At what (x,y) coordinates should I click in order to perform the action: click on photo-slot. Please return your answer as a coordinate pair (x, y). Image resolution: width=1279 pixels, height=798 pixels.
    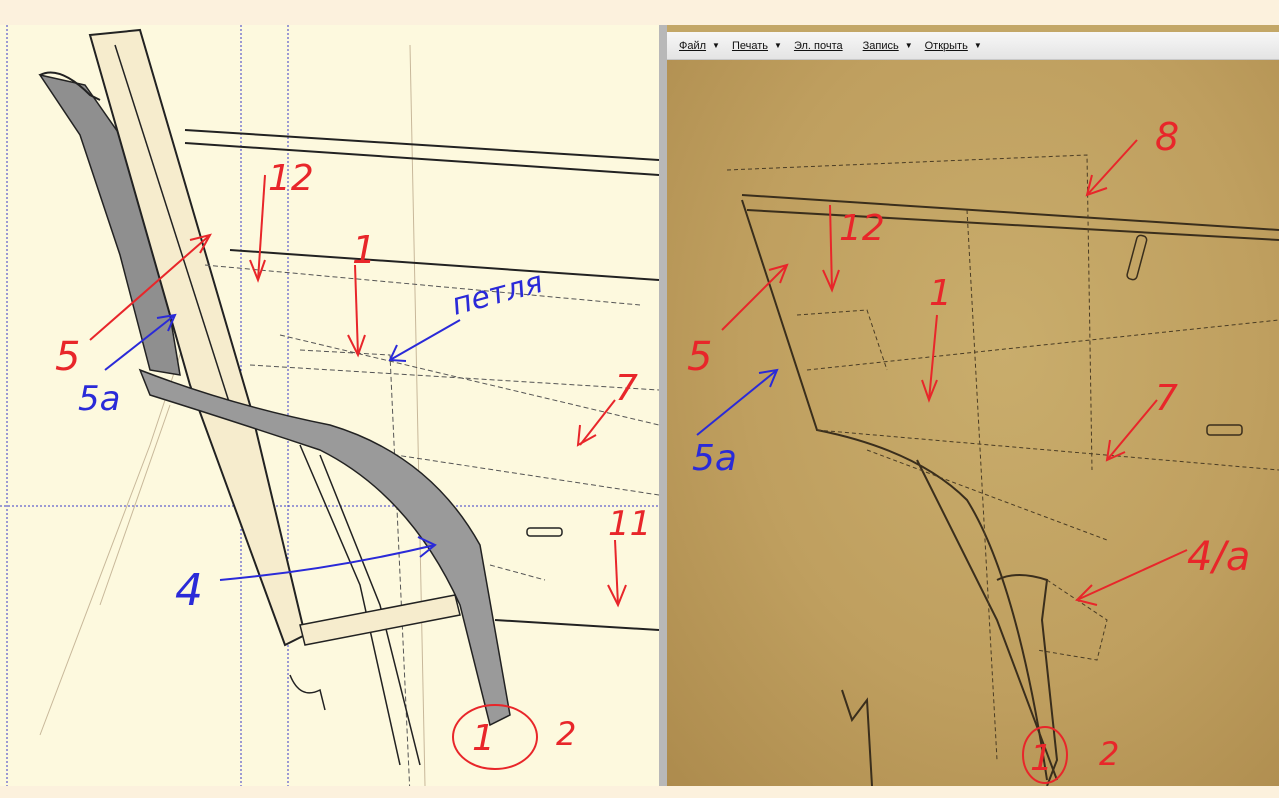
    Looking at the image, I should click on (1137, 257).